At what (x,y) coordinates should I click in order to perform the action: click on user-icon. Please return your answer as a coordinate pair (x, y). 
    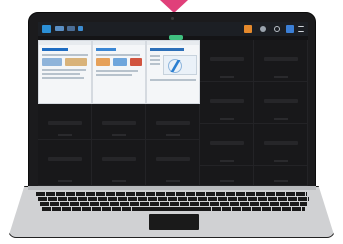
    Looking at the image, I should click on (263, 29).